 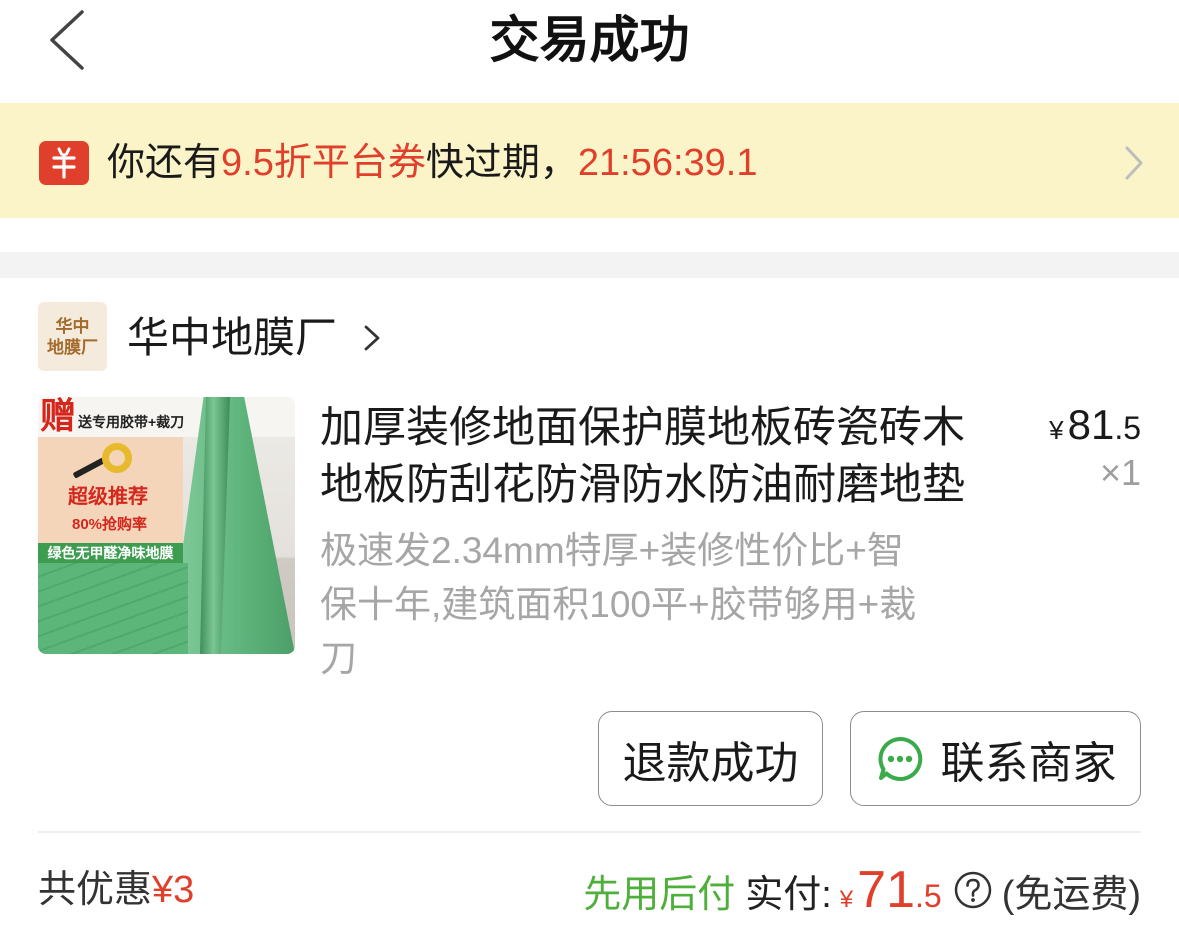 I want to click on banner-prefix: 你还有, so click(x=164, y=163).